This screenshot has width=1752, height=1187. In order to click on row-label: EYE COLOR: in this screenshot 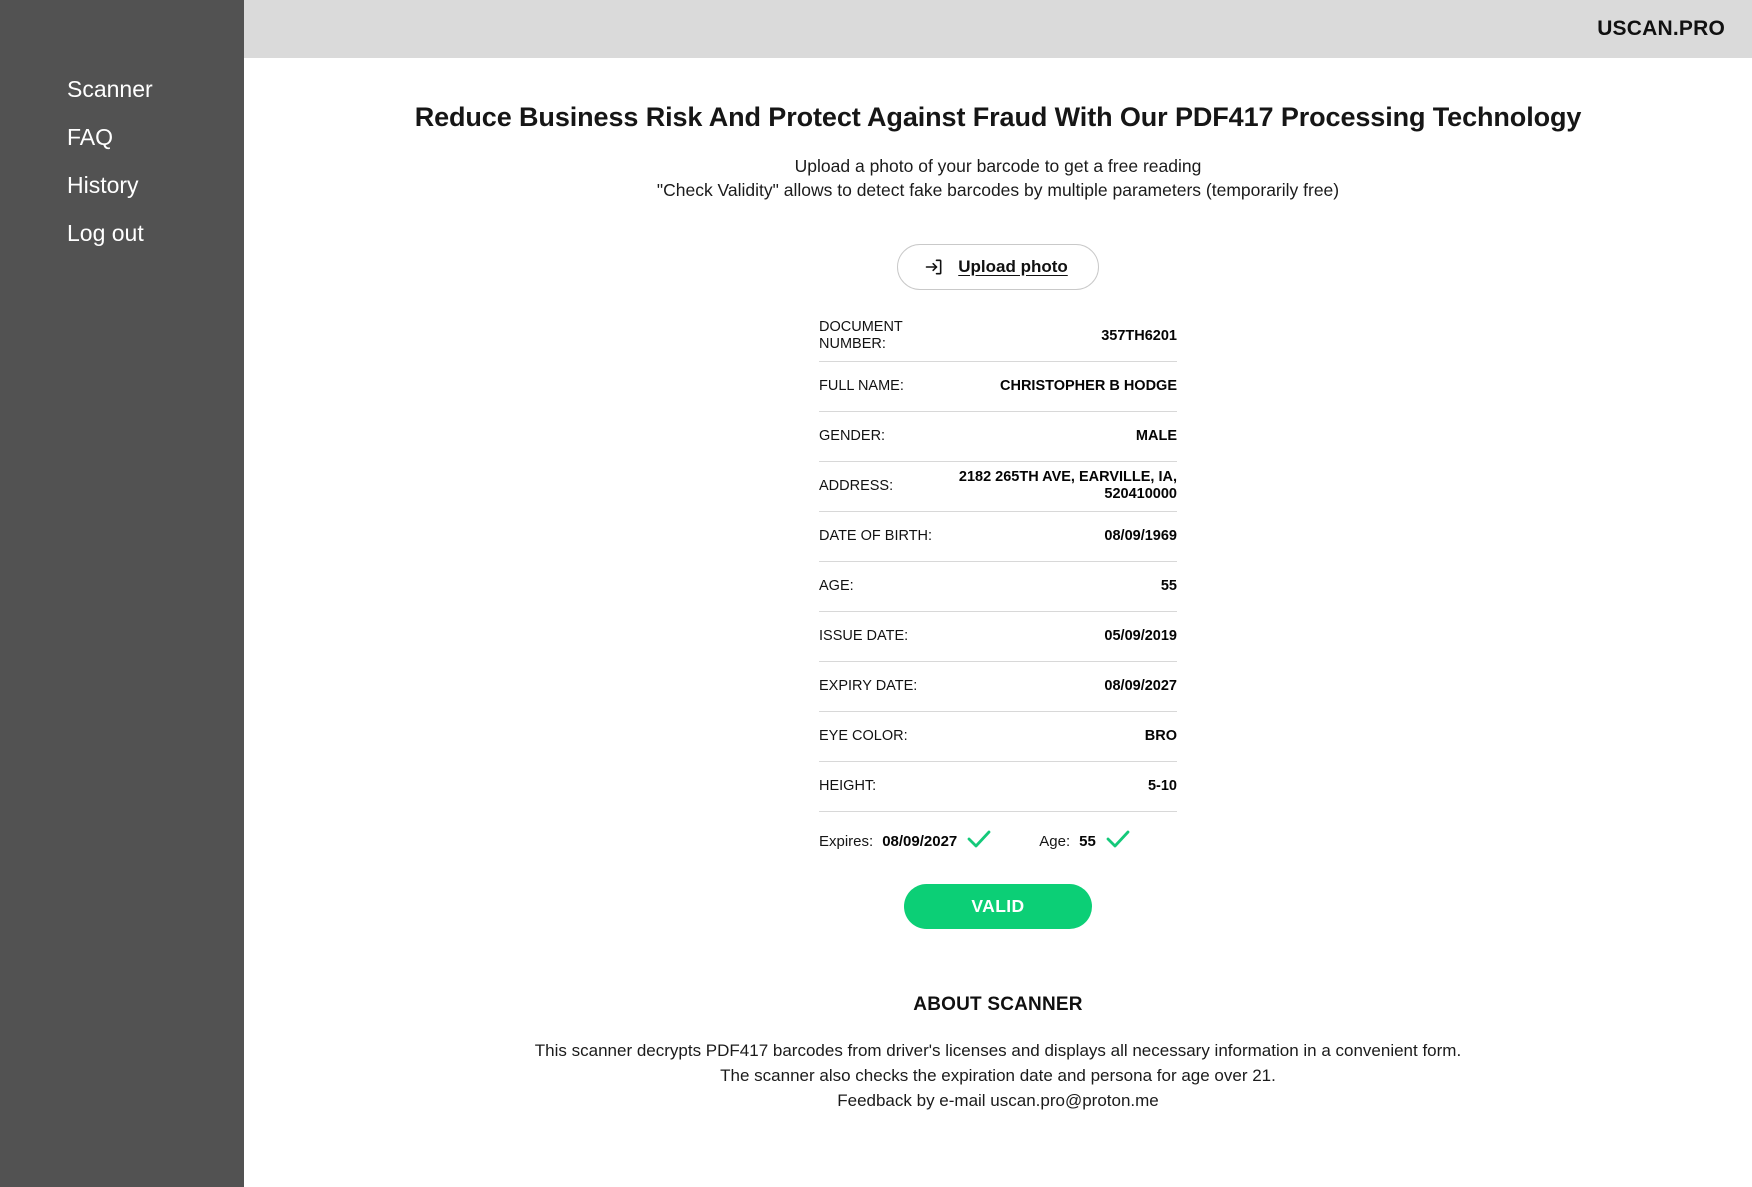, I will do `click(863, 735)`.